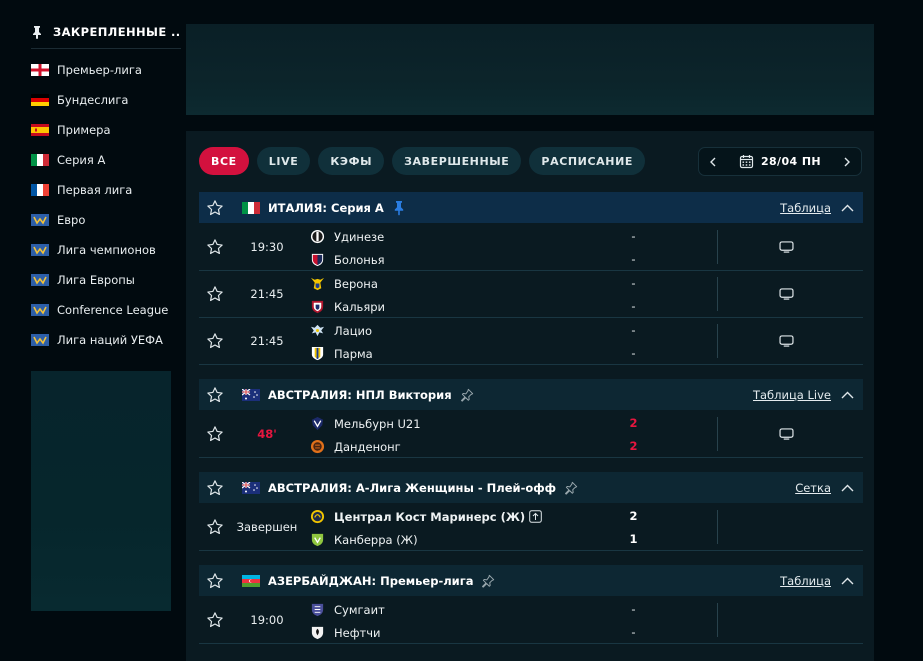 The image size is (923, 661). What do you see at coordinates (40, 70) in the screenshot?
I see `england-flag-icon` at bounding box center [40, 70].